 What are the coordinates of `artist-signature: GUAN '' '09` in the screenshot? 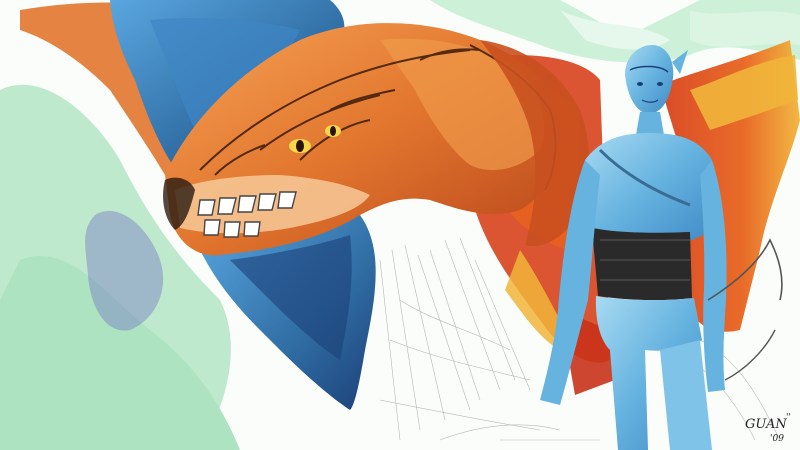 It's located at (768, 428).